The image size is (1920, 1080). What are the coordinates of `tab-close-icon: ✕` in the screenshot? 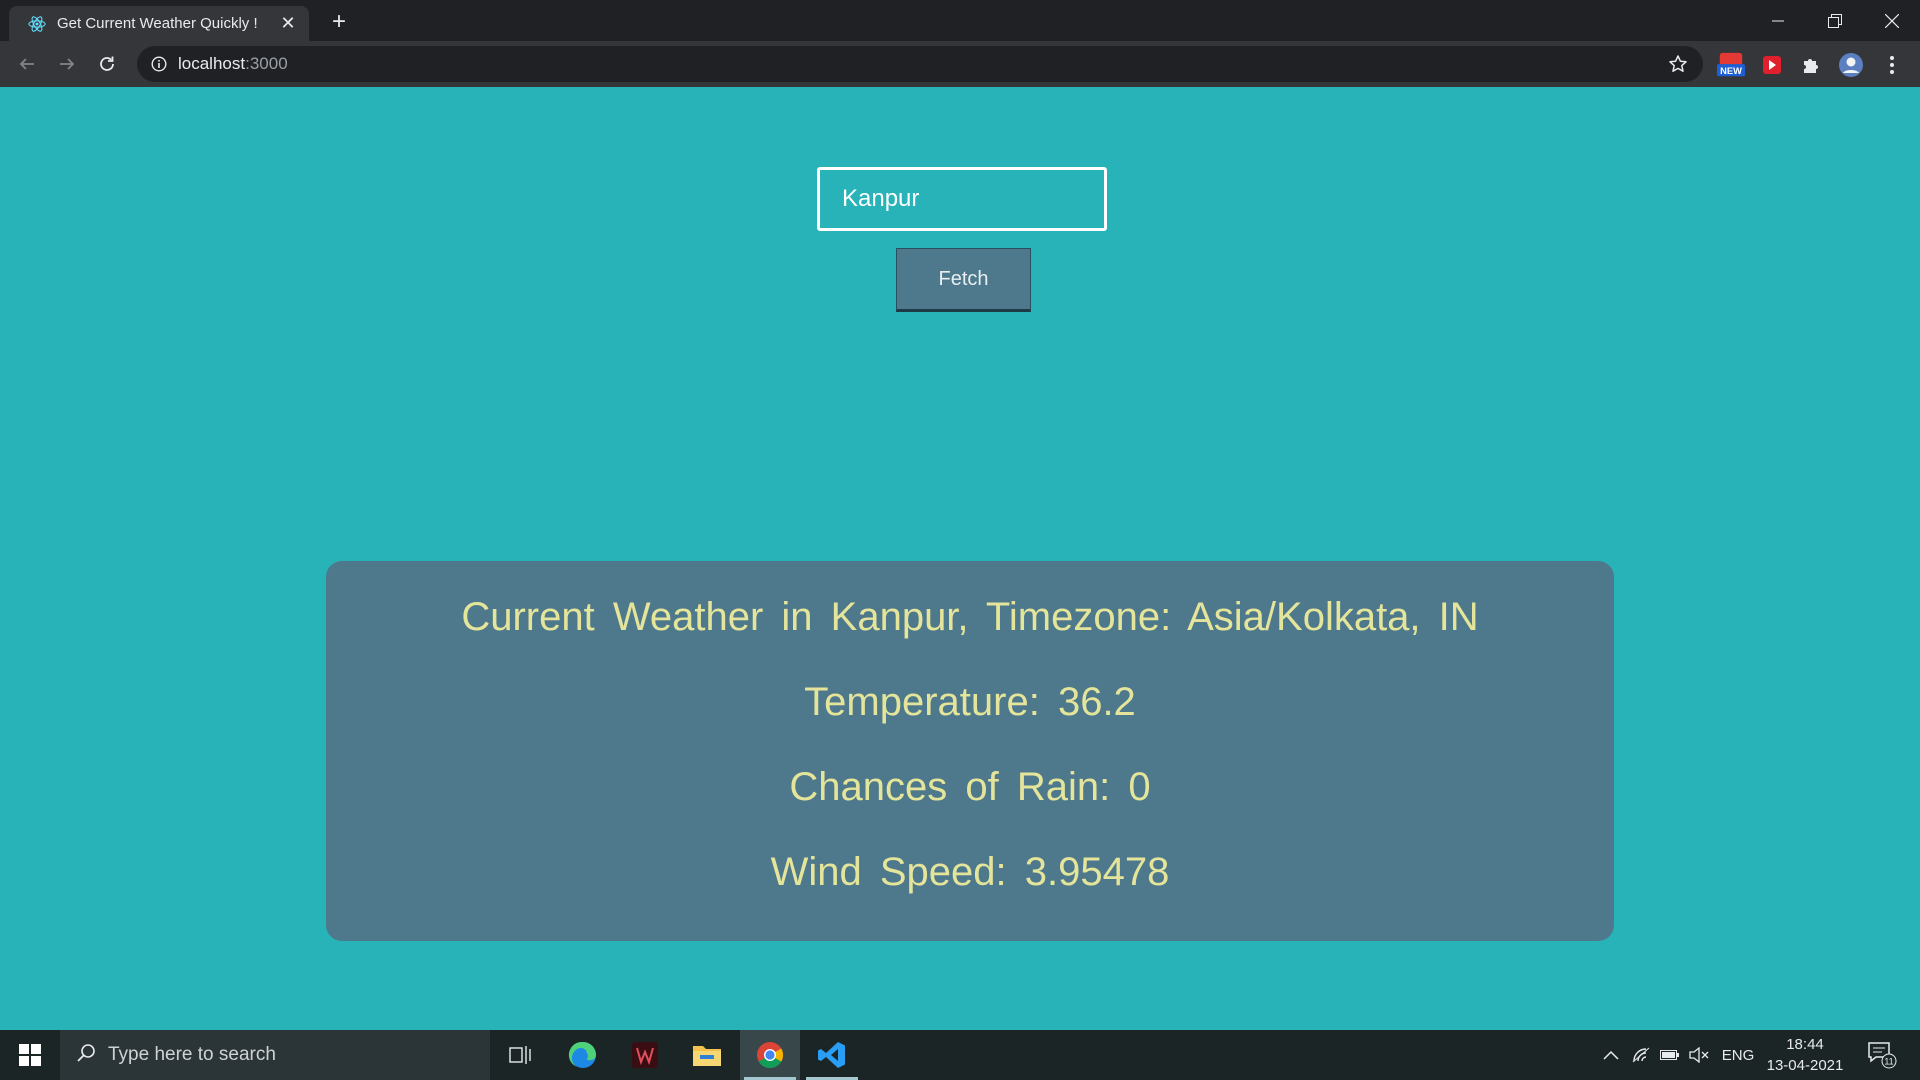 It's located at (288, 23).